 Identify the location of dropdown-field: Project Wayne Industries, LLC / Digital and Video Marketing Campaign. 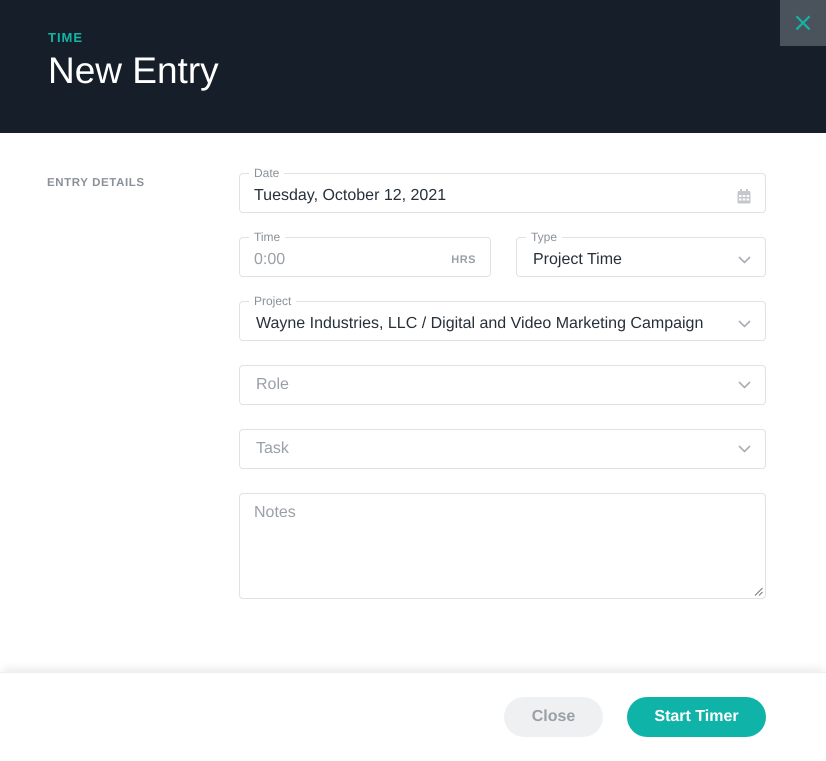
(502, 317).